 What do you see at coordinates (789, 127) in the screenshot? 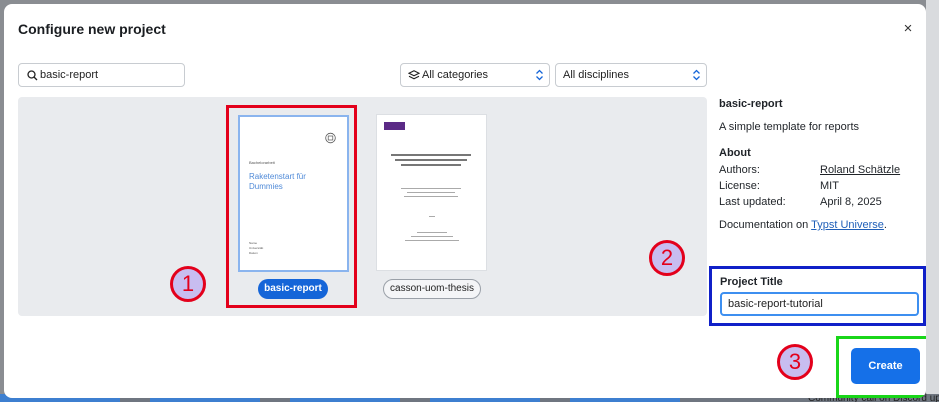
I see `details-description: A simple template for reports` at bounding box center [789, 127].